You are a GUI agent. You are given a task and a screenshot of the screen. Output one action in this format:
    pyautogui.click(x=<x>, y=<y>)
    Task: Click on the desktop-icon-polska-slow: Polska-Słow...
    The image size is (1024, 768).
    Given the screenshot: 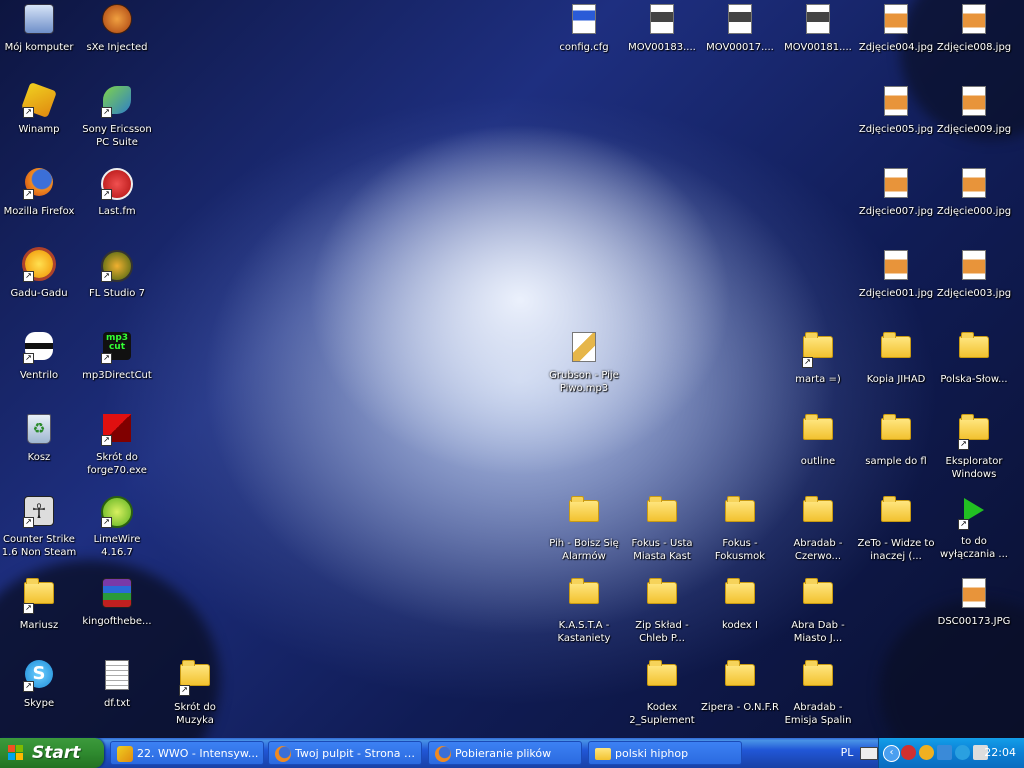 What is the action you would take?
    pyautogui.click(x=974, y=358)
    